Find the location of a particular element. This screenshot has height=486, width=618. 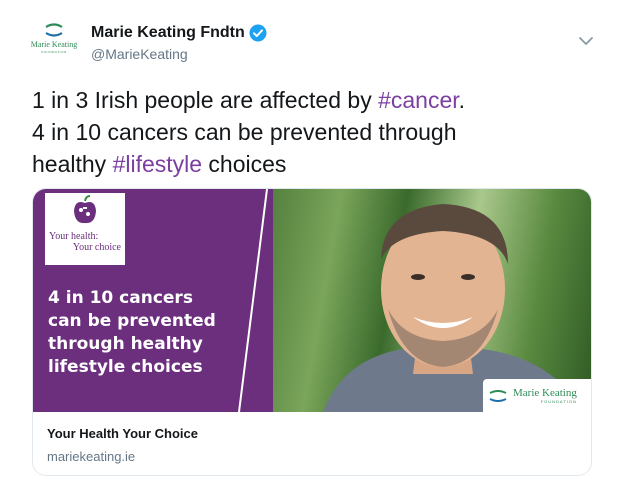

tweet-text-segment: . is located at coordinates (462, 100).